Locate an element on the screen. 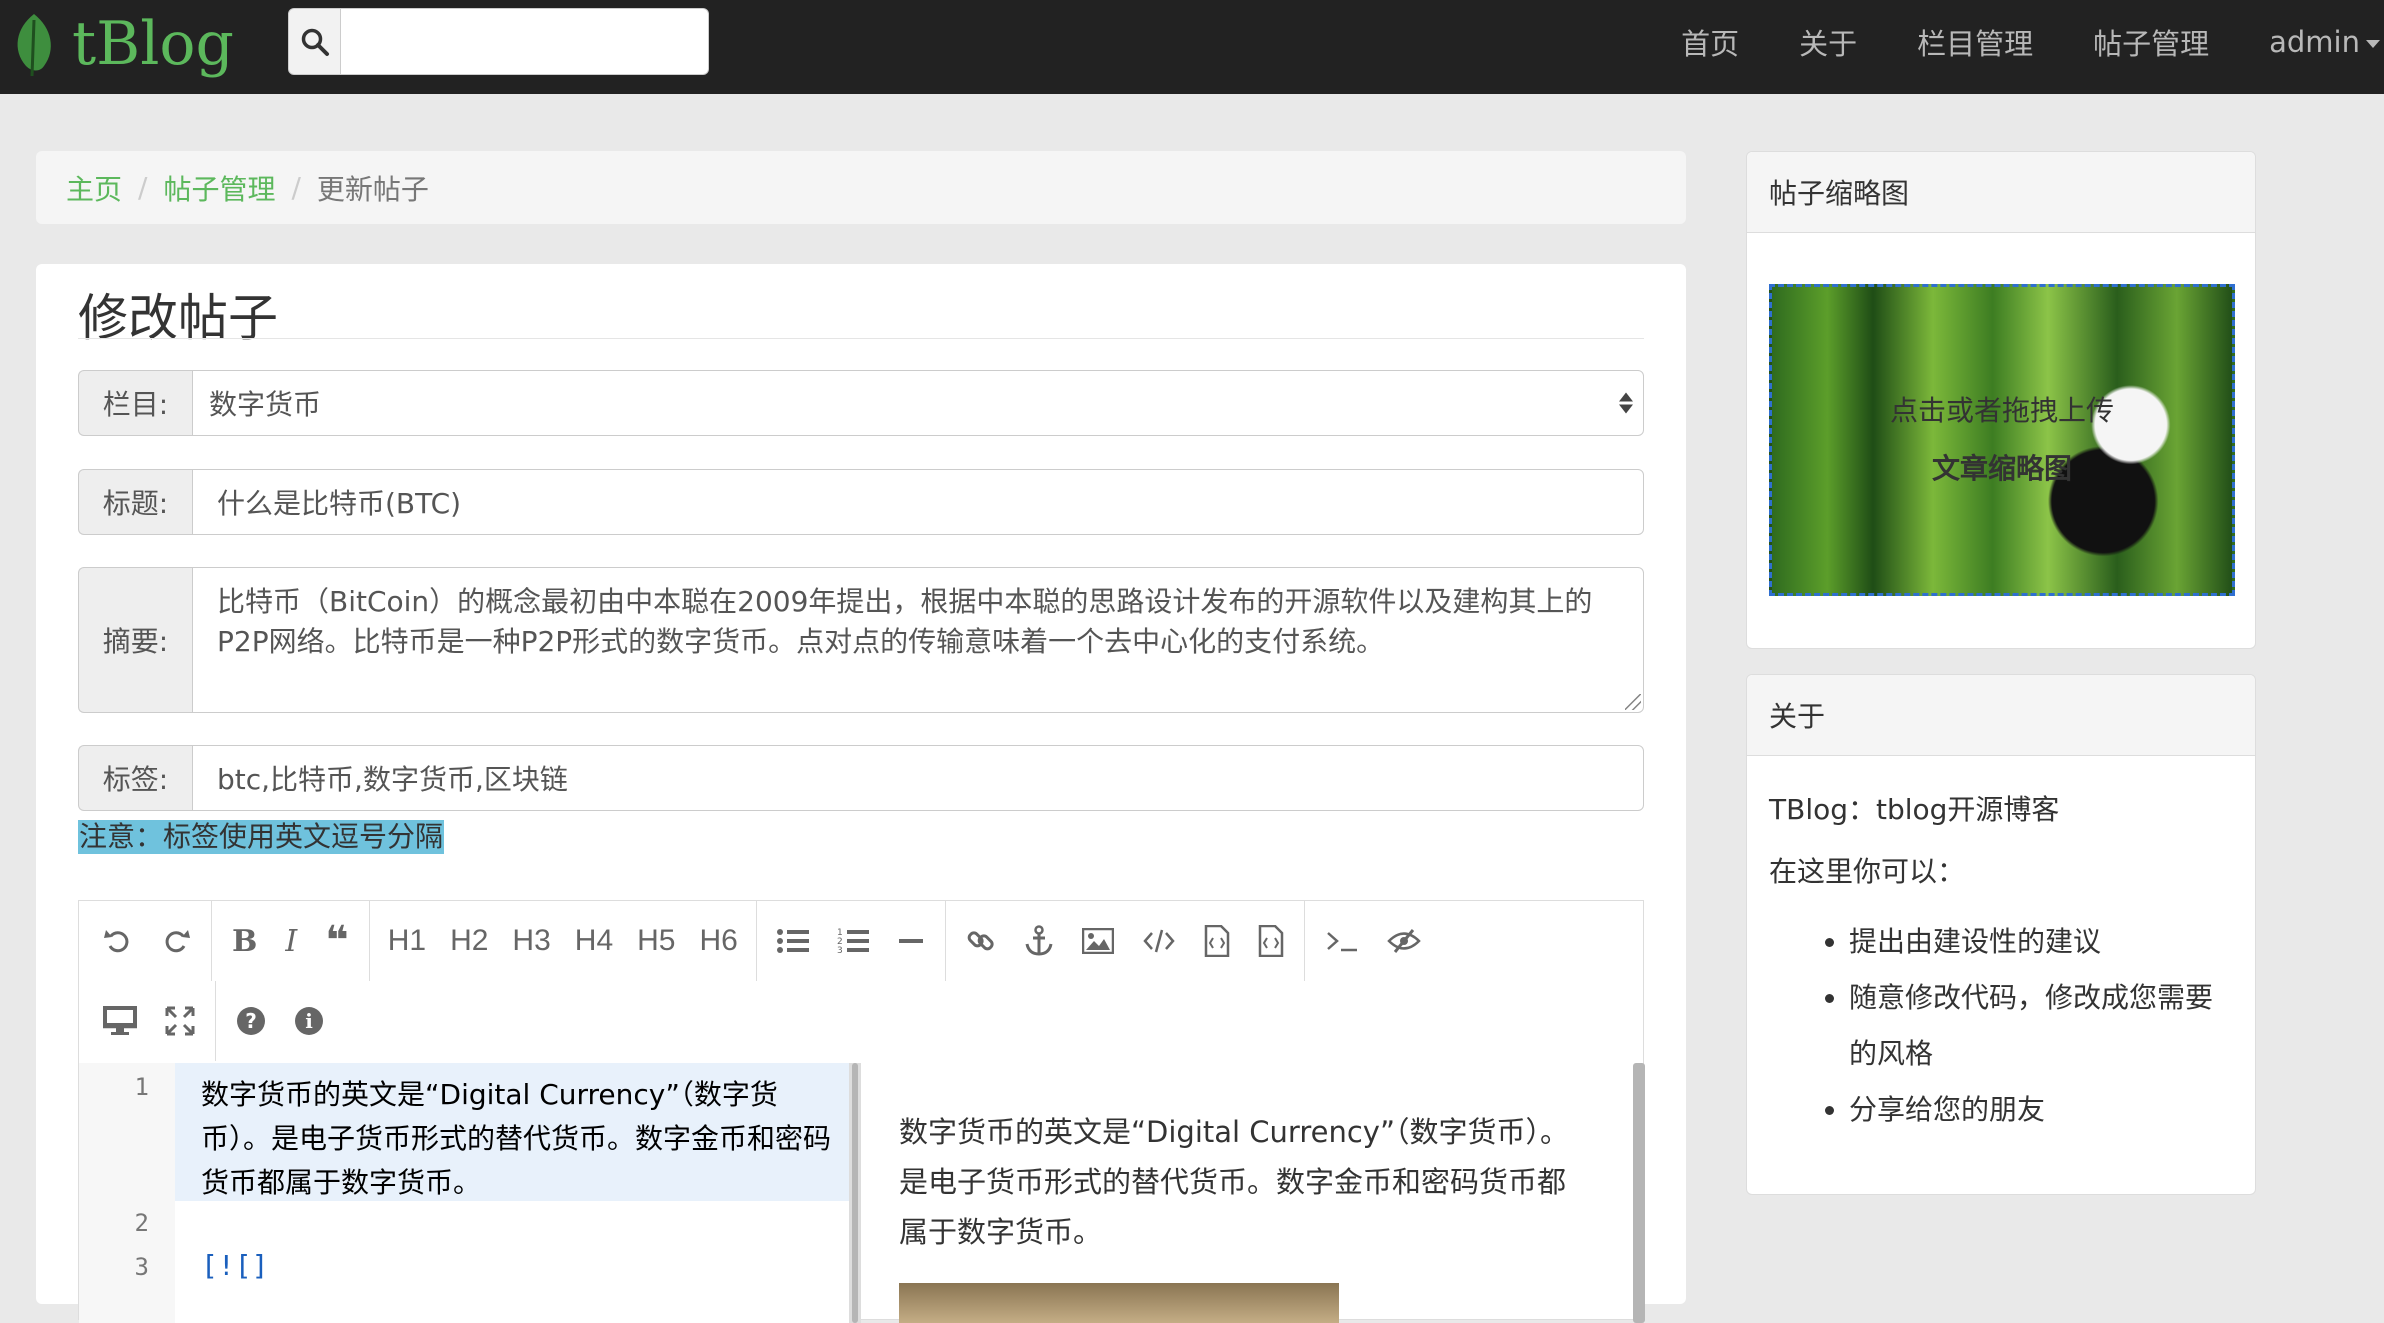  brand-name: tBlog is located at coordinates (153, 44).